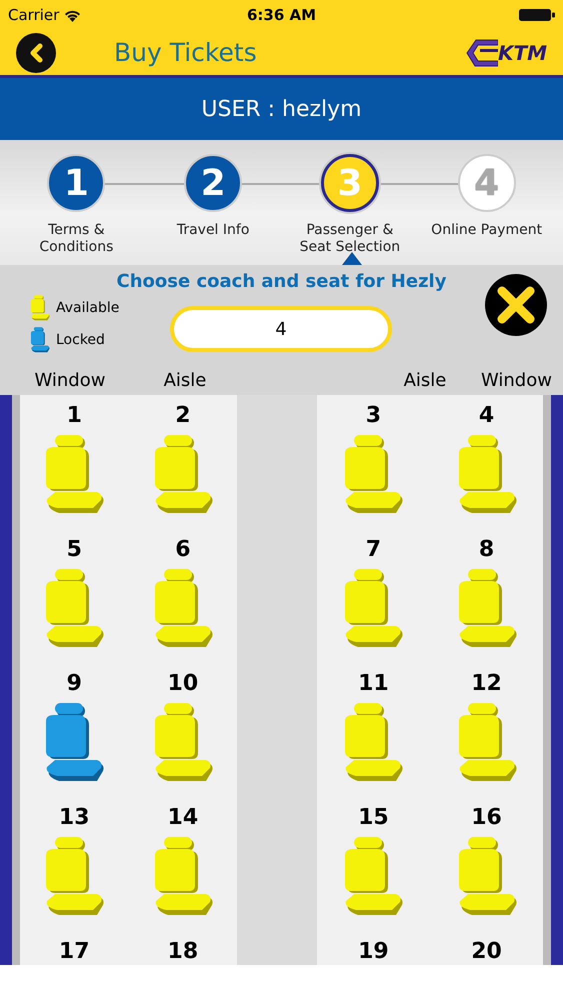  Describe the element at coordinates (486, 952) in the screenshot. I see `seat-number: 20` at that location.